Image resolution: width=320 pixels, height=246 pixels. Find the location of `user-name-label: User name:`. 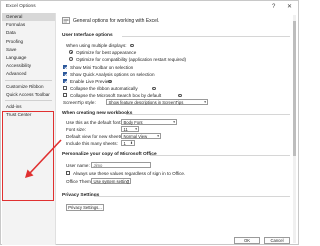

user-name-label: User name: is located at coordinates (78, 165).